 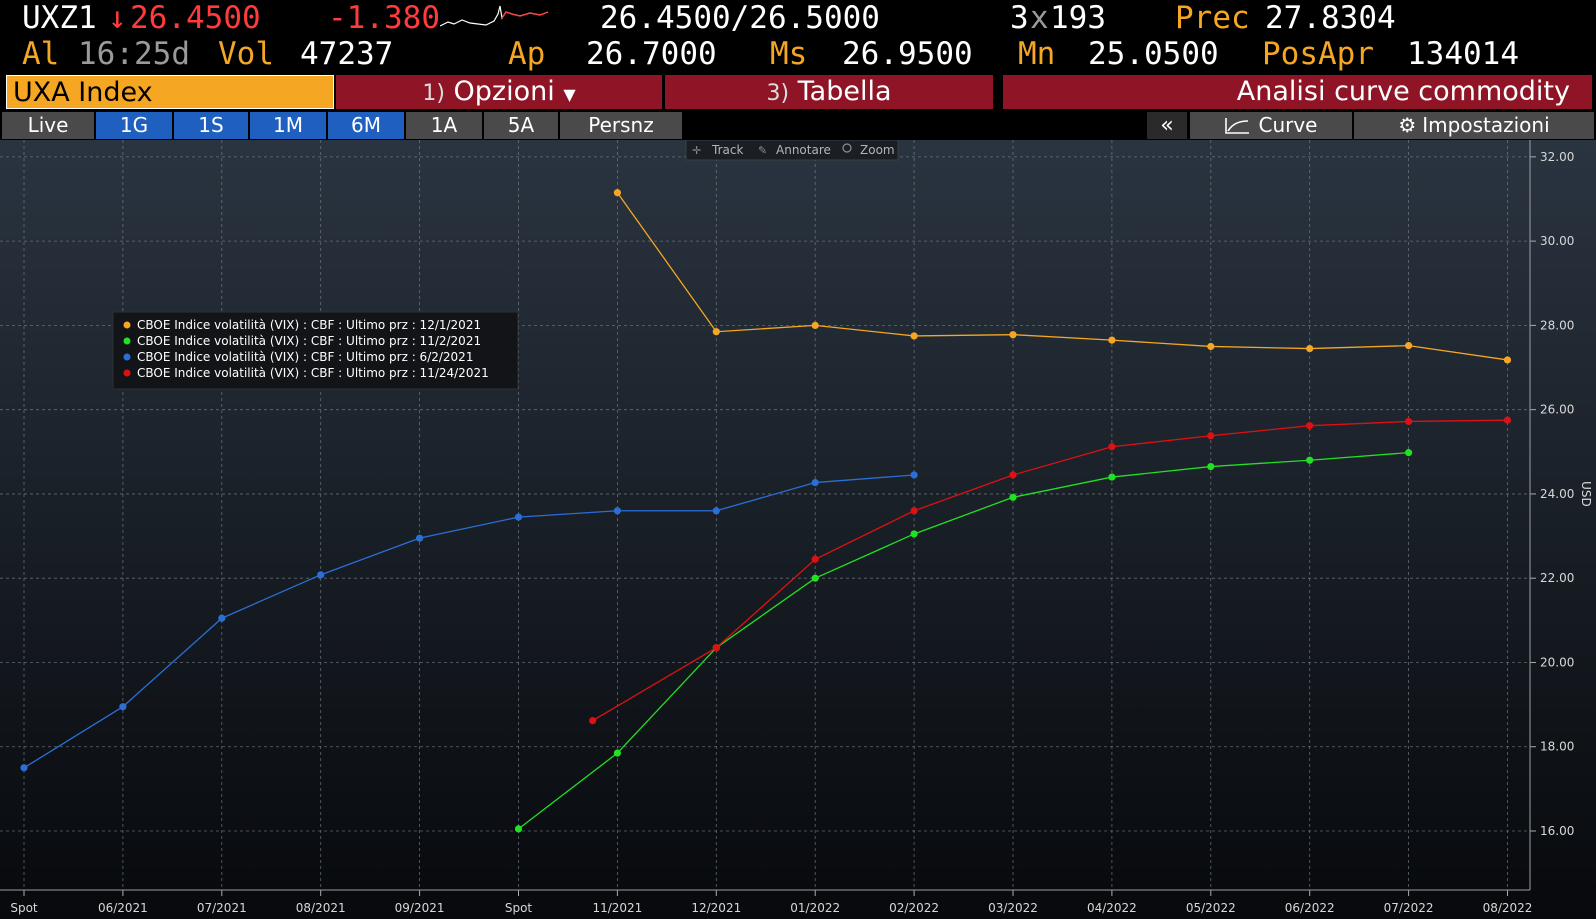 I want to click on curves-label: Curve, so click(x=1288, y=125).